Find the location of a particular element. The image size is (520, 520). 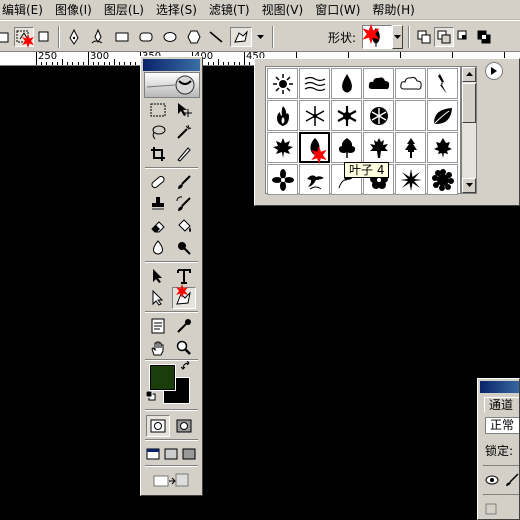

intersect-shape-areas-button is located at coordinates (464, 37).